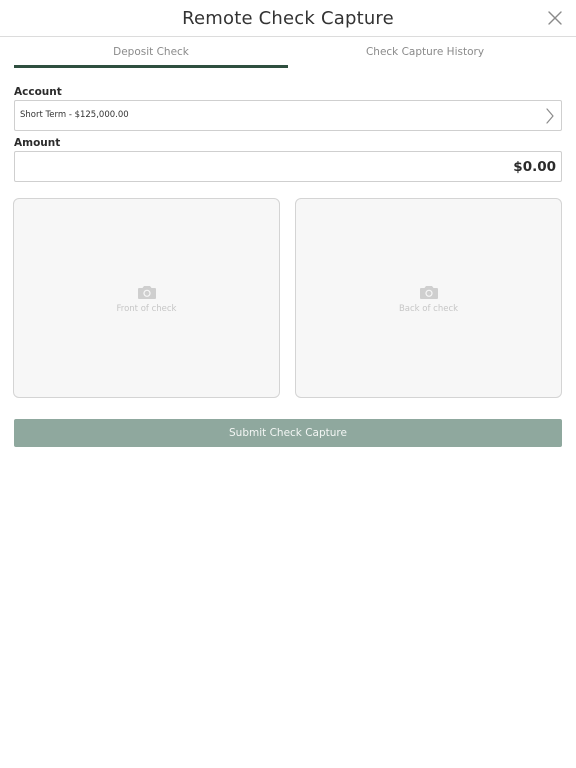 The image size is (576, 768). I want to click on account-label: Account, so click(38, 92).